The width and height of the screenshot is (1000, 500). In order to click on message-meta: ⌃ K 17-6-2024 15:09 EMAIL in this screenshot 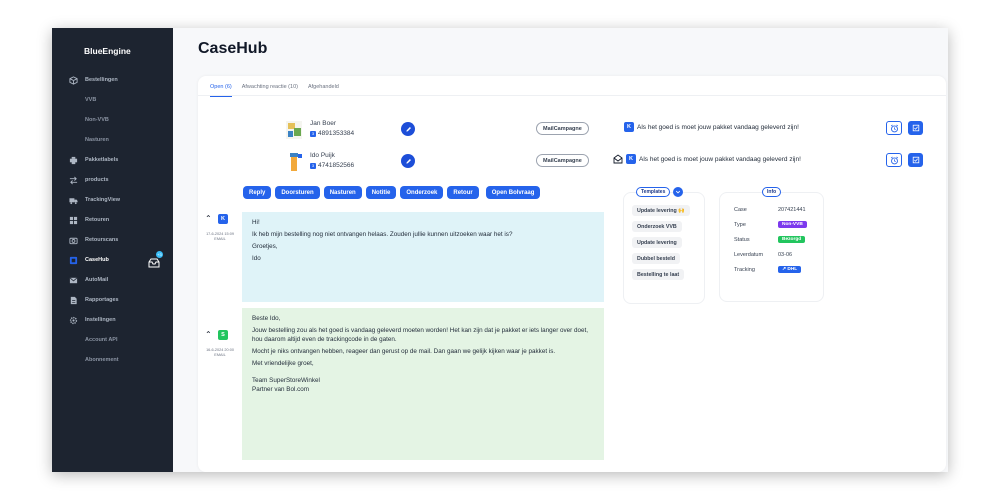, I will do `click(220, 234)`.